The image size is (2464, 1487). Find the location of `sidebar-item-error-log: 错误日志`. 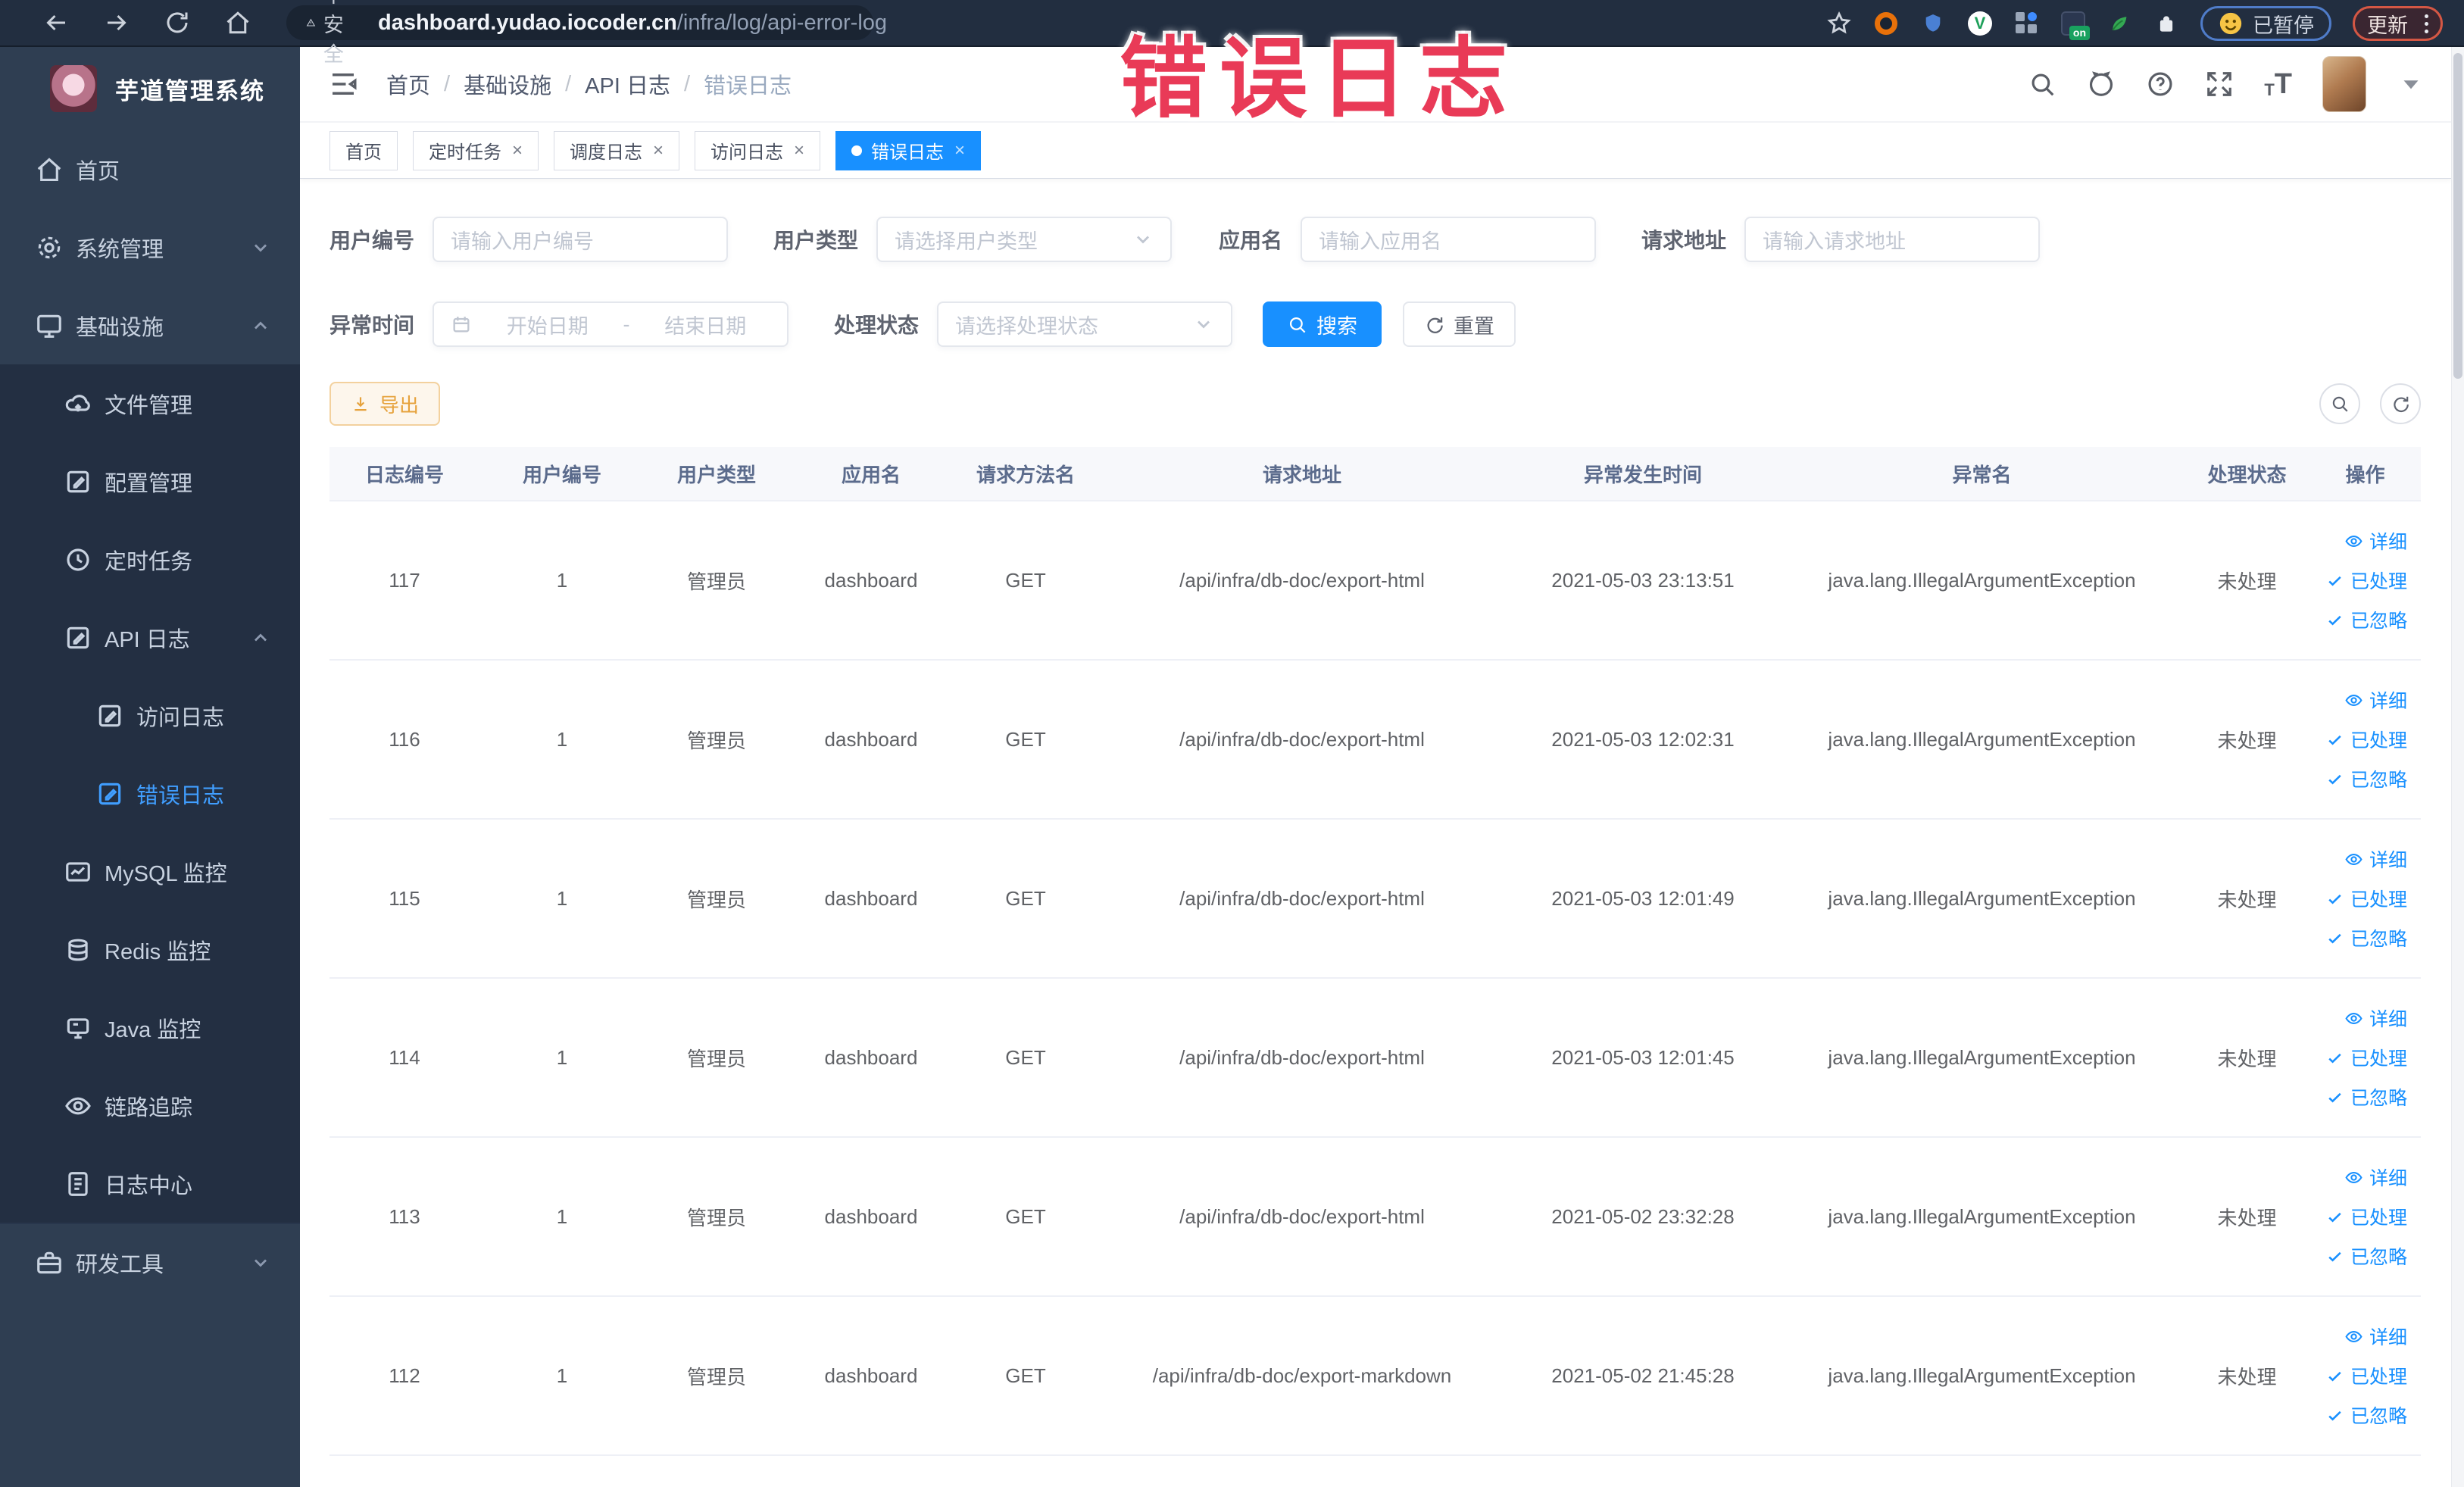

sidebar-item-error-log: 错误日志 is located at coordinates (150, 793).